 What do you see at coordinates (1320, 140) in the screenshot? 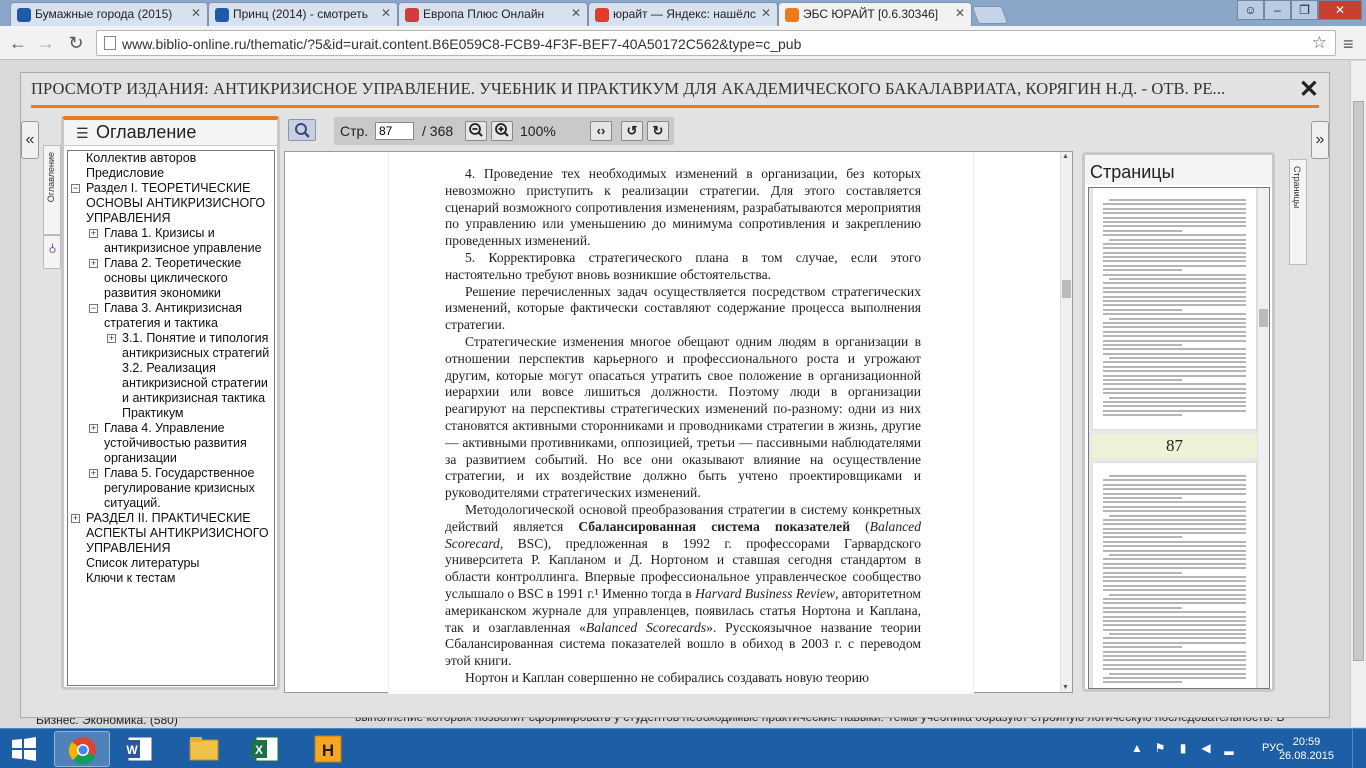
I see `collapse-right-button: »` at bounding box center [1320, 140].